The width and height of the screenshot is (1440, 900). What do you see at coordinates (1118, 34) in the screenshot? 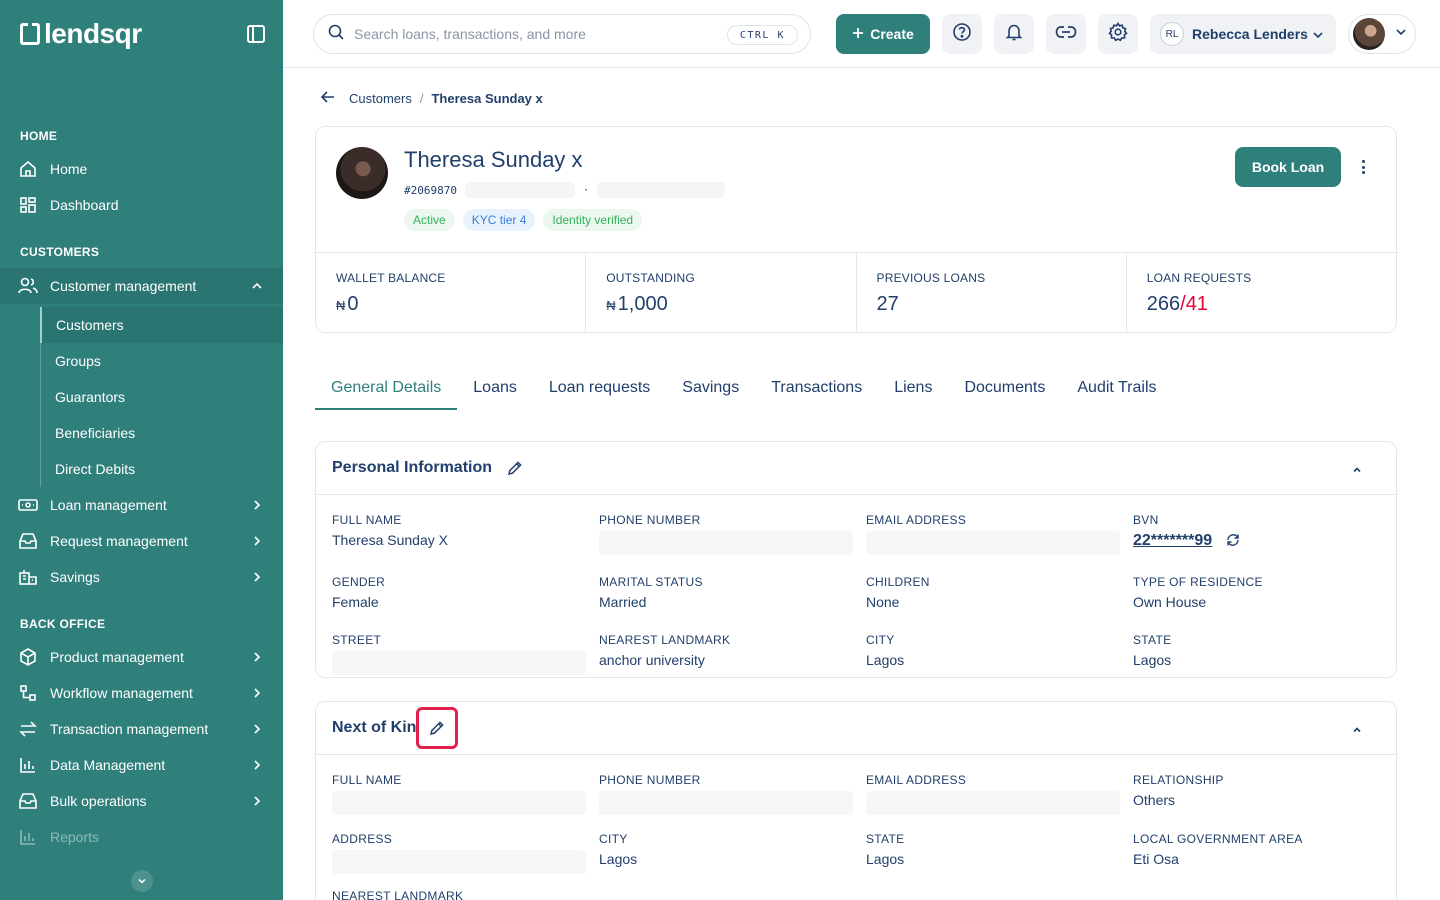
I see `settings-button` at bounding box center [1118, 34].